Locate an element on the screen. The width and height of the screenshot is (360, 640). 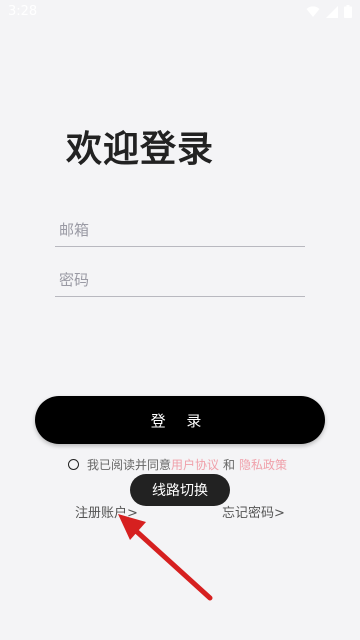
password-field-container is located at coordinates (180, 281).